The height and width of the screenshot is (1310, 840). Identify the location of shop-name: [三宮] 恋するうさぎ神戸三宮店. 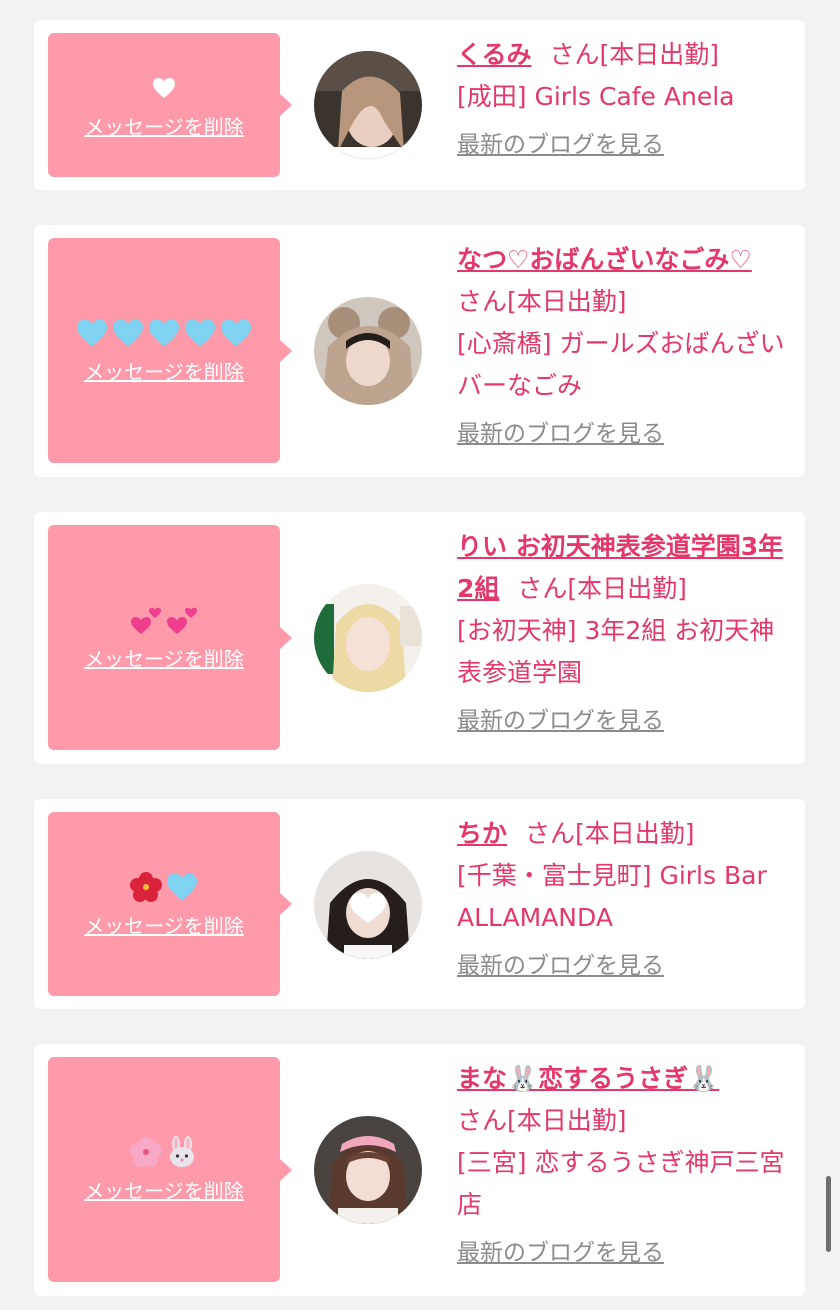
(621, 1183).